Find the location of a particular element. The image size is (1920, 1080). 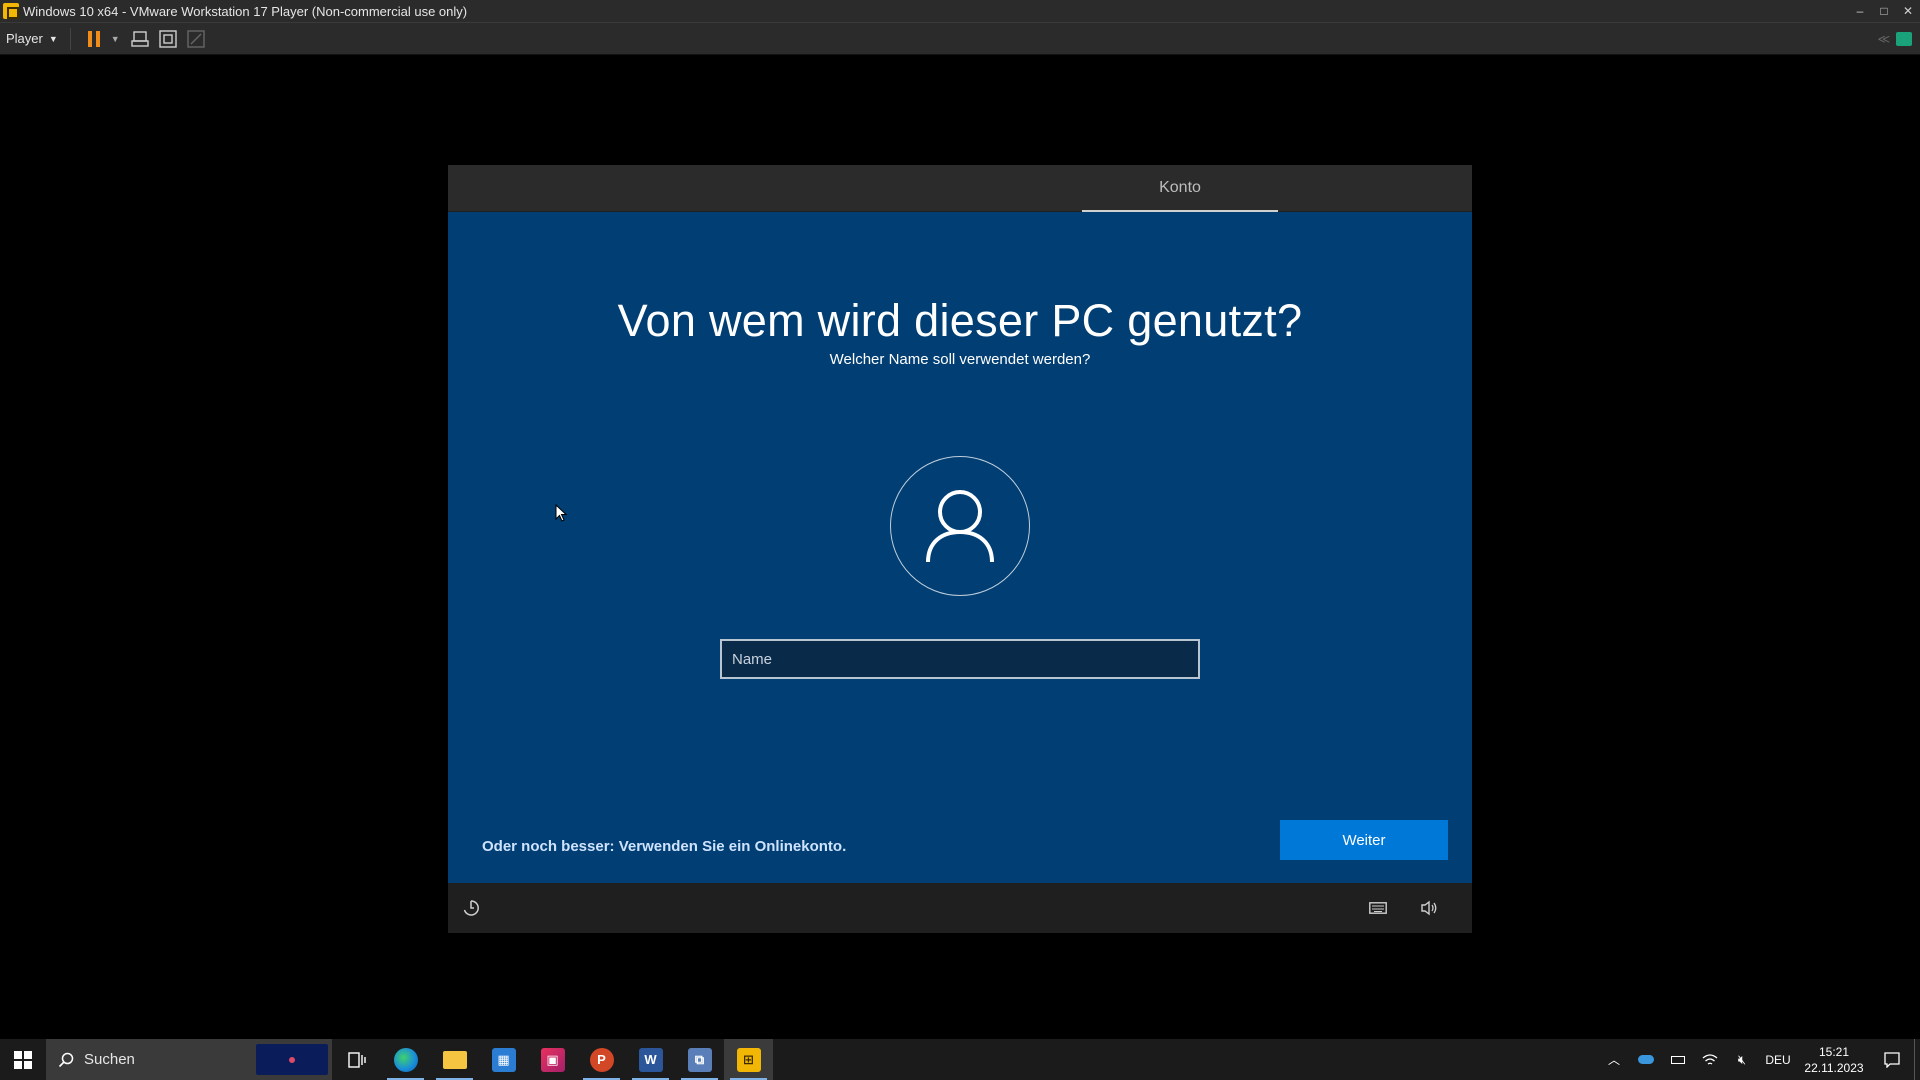

taskbar-vmware-player: ⊞ is located at coordinates (748, 1059).